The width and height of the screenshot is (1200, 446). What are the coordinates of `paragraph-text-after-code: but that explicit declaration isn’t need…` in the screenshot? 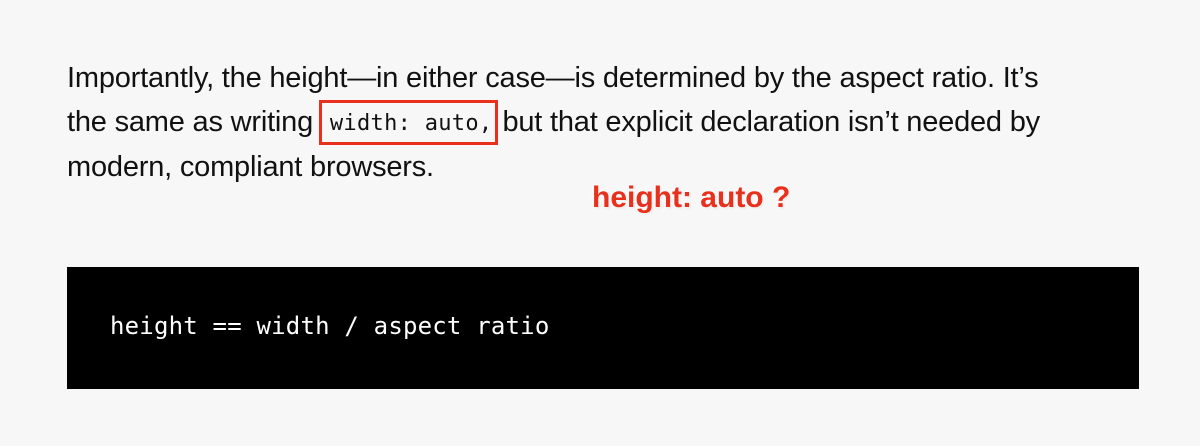 It's located at (771, 122).